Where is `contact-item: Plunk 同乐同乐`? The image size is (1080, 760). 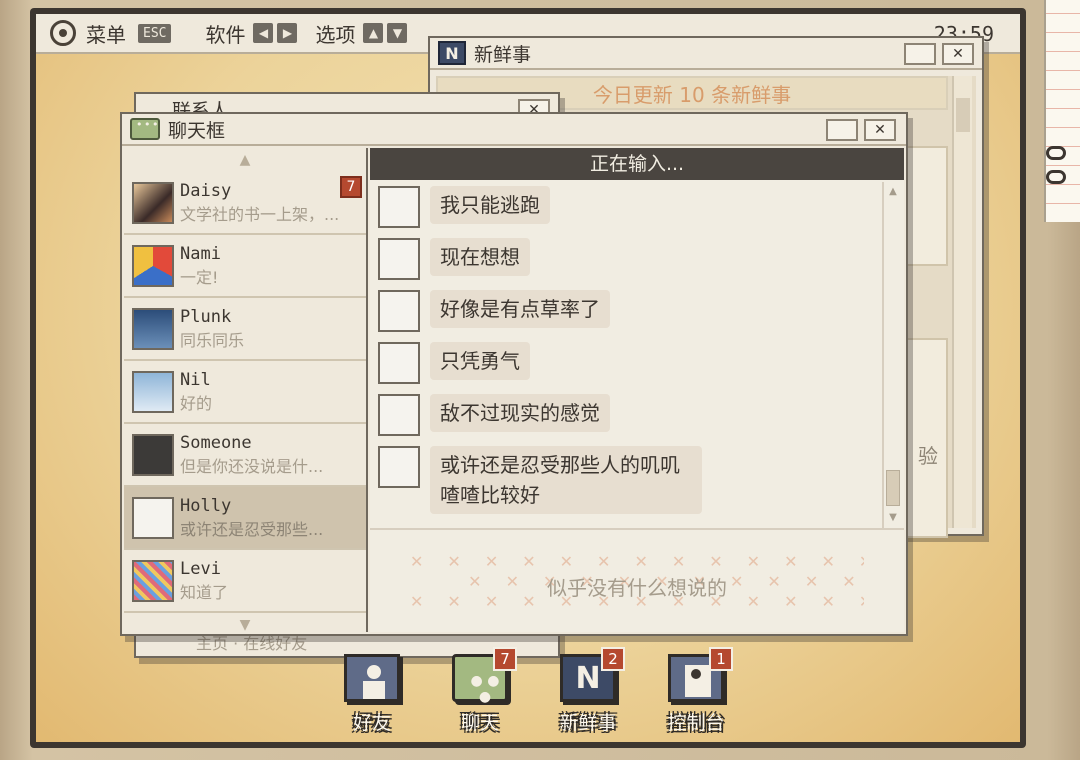 contact-item: Plunk 同乐同乐 is located at coordinates (245, 329).